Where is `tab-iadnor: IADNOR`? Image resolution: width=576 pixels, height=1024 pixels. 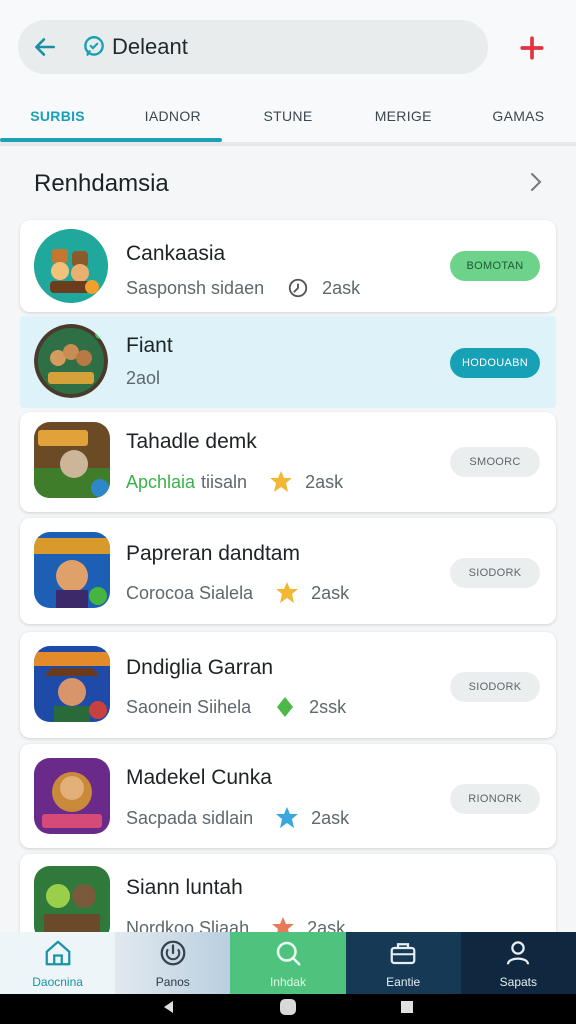
tab-iadnor: IADNOR is located at coordinates (172, 116).